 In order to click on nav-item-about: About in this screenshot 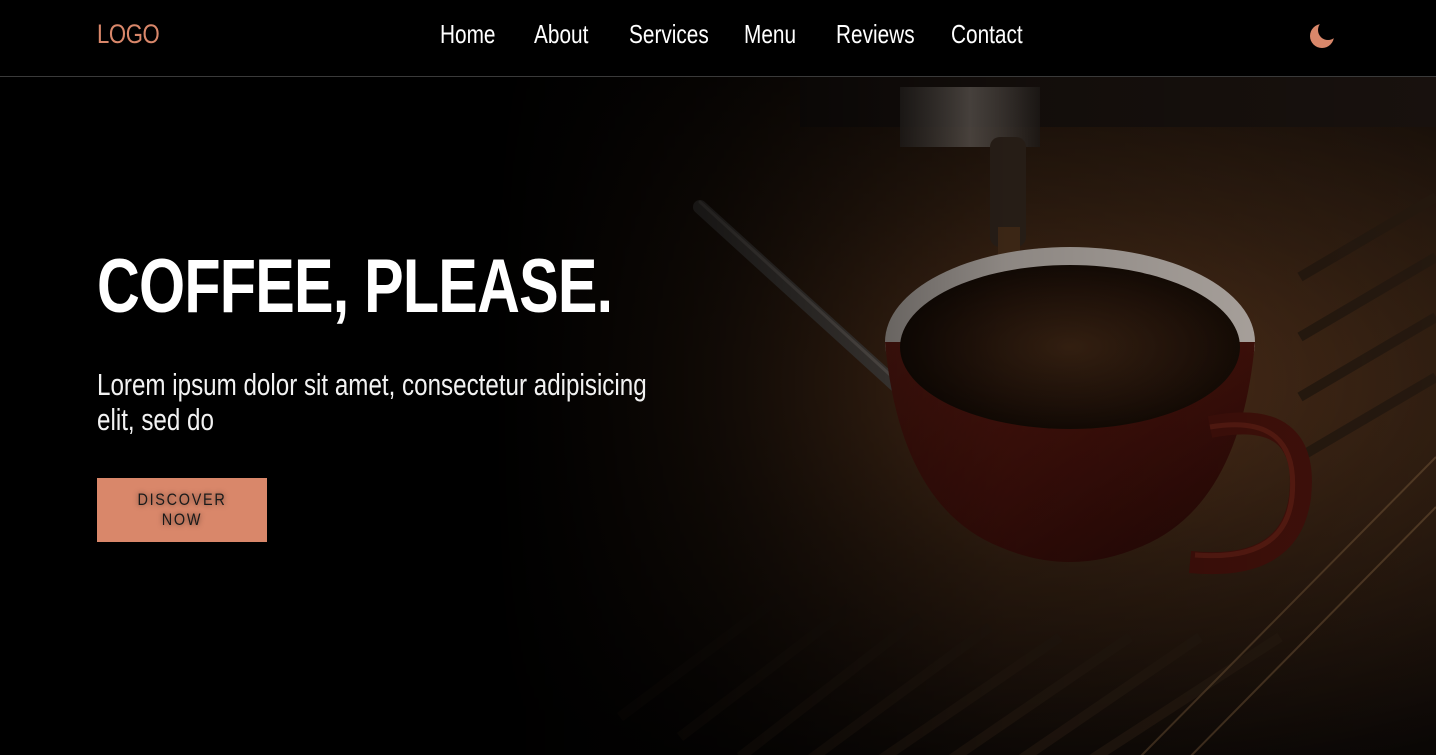, I will do `click(581, 34)`.